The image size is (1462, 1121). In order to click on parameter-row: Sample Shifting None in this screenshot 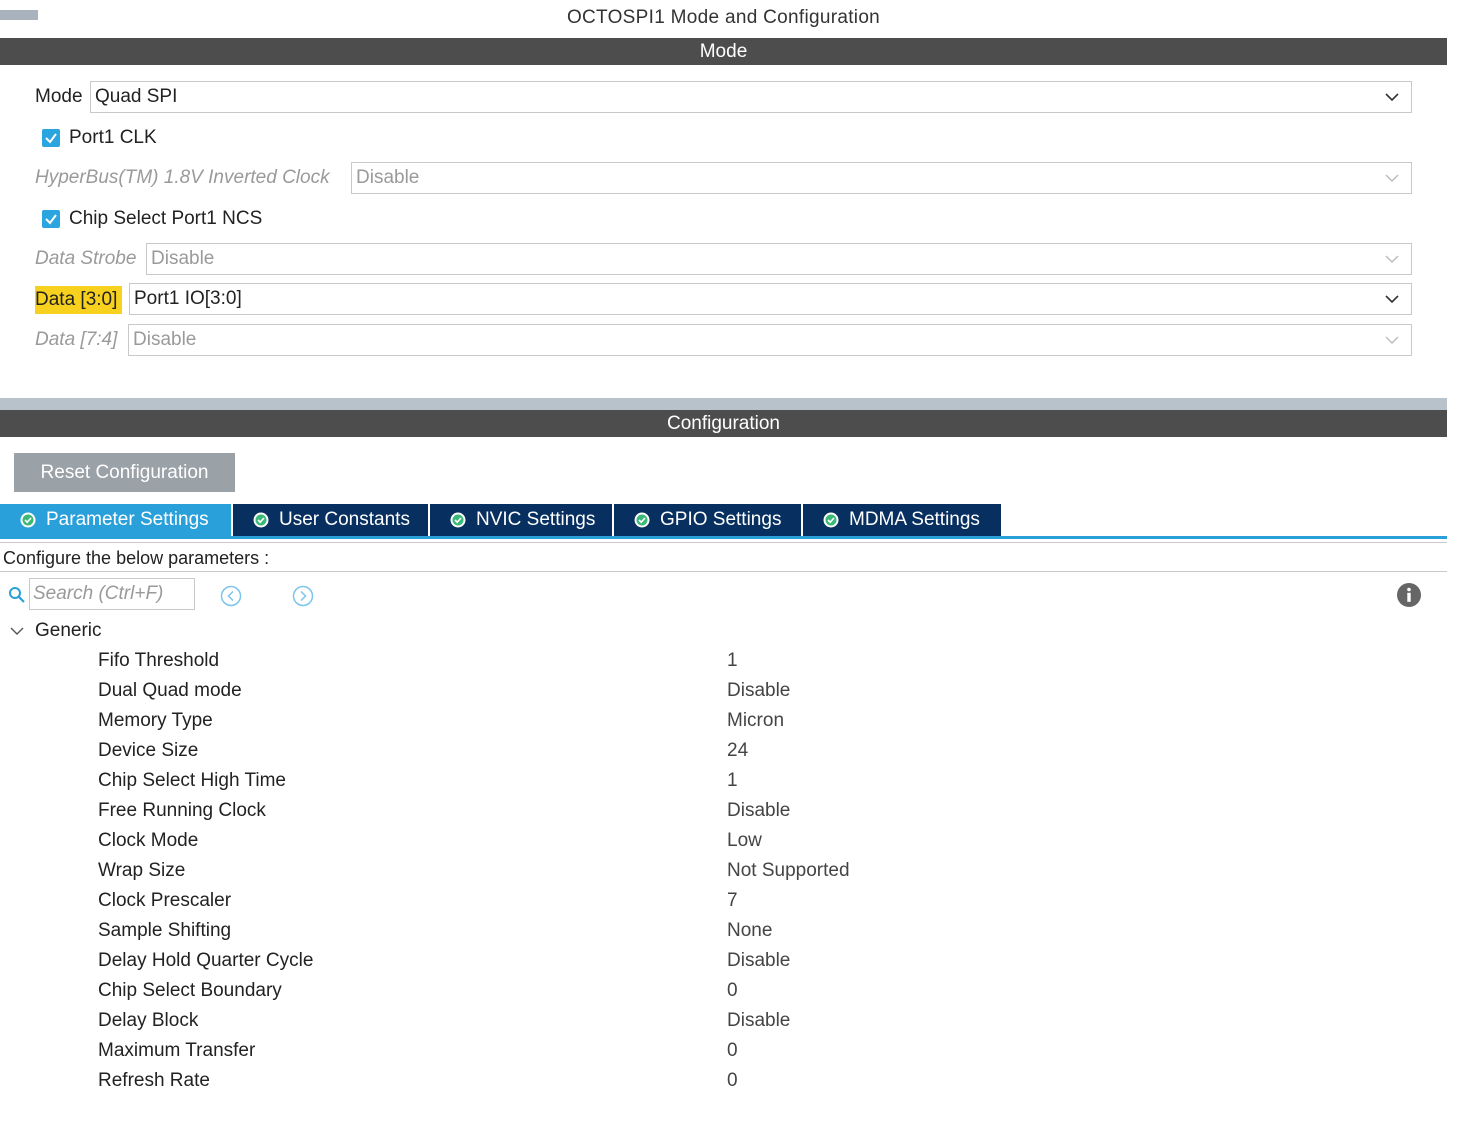, I will do `click(748, 932)`.